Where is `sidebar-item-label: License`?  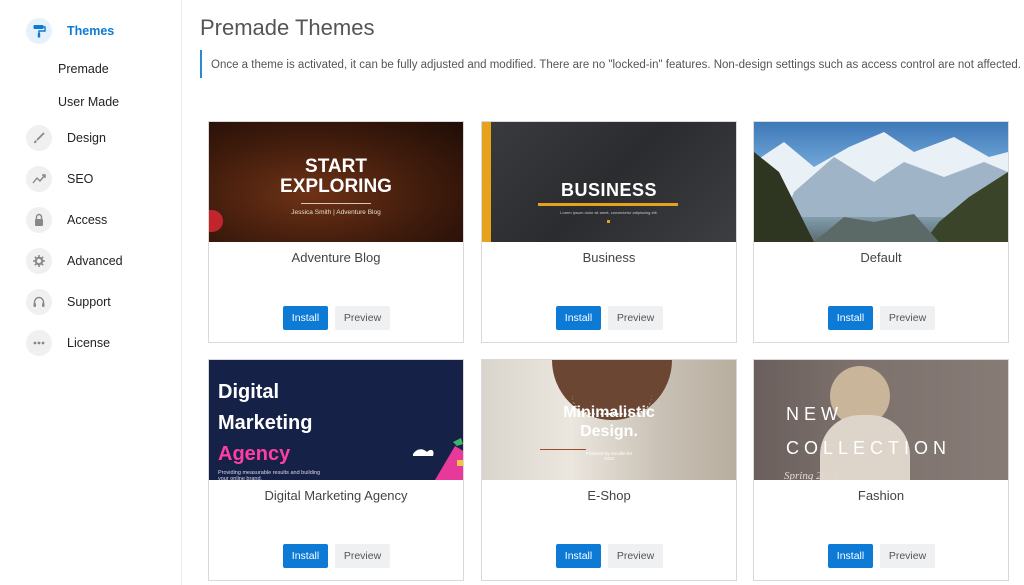 sidebar-item-label: License is located at coordinates (89, 343).